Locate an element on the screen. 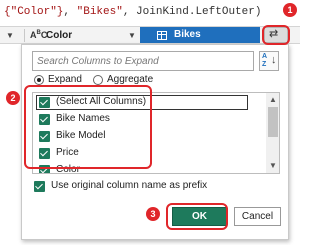 This screenshot has height=245, width=320. formula-text: {"Color"}, "Bikes", JoinKind.LeftOuter) is located at coordinates (150, 12).